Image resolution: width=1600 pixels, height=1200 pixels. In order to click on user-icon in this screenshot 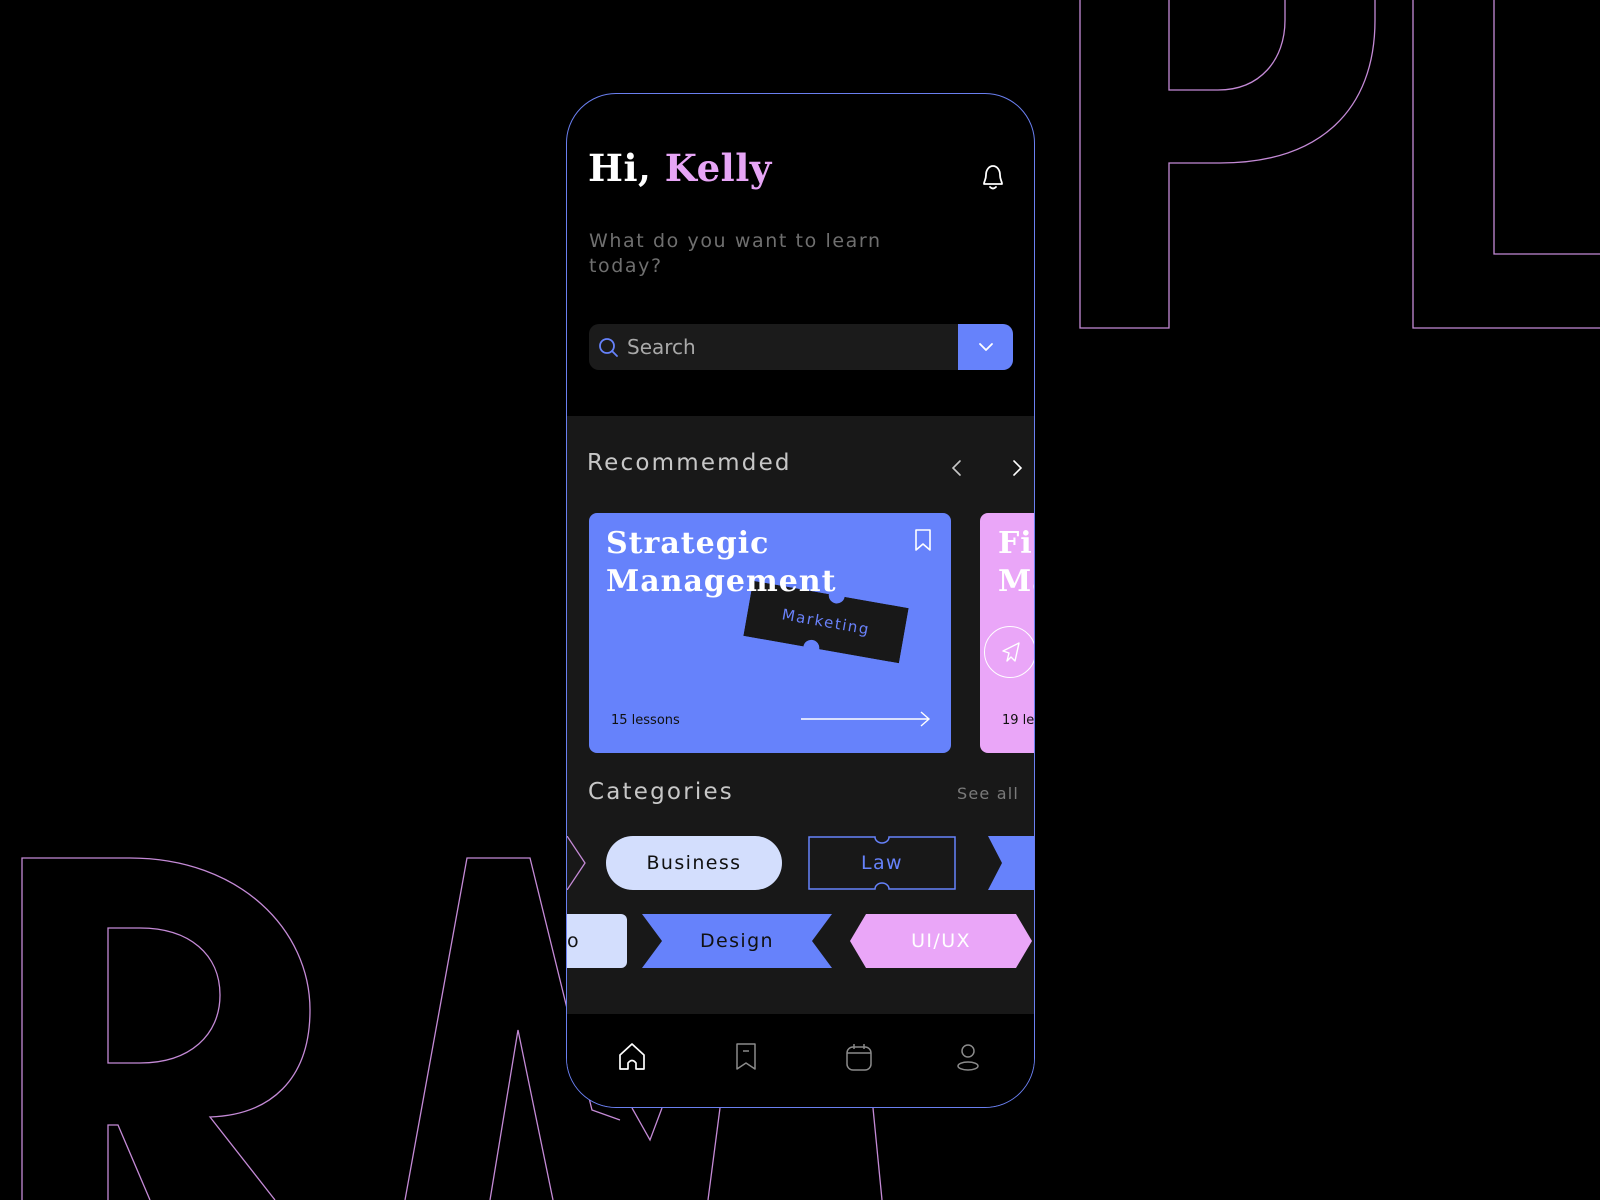, I will do `click(968, 1057)`.